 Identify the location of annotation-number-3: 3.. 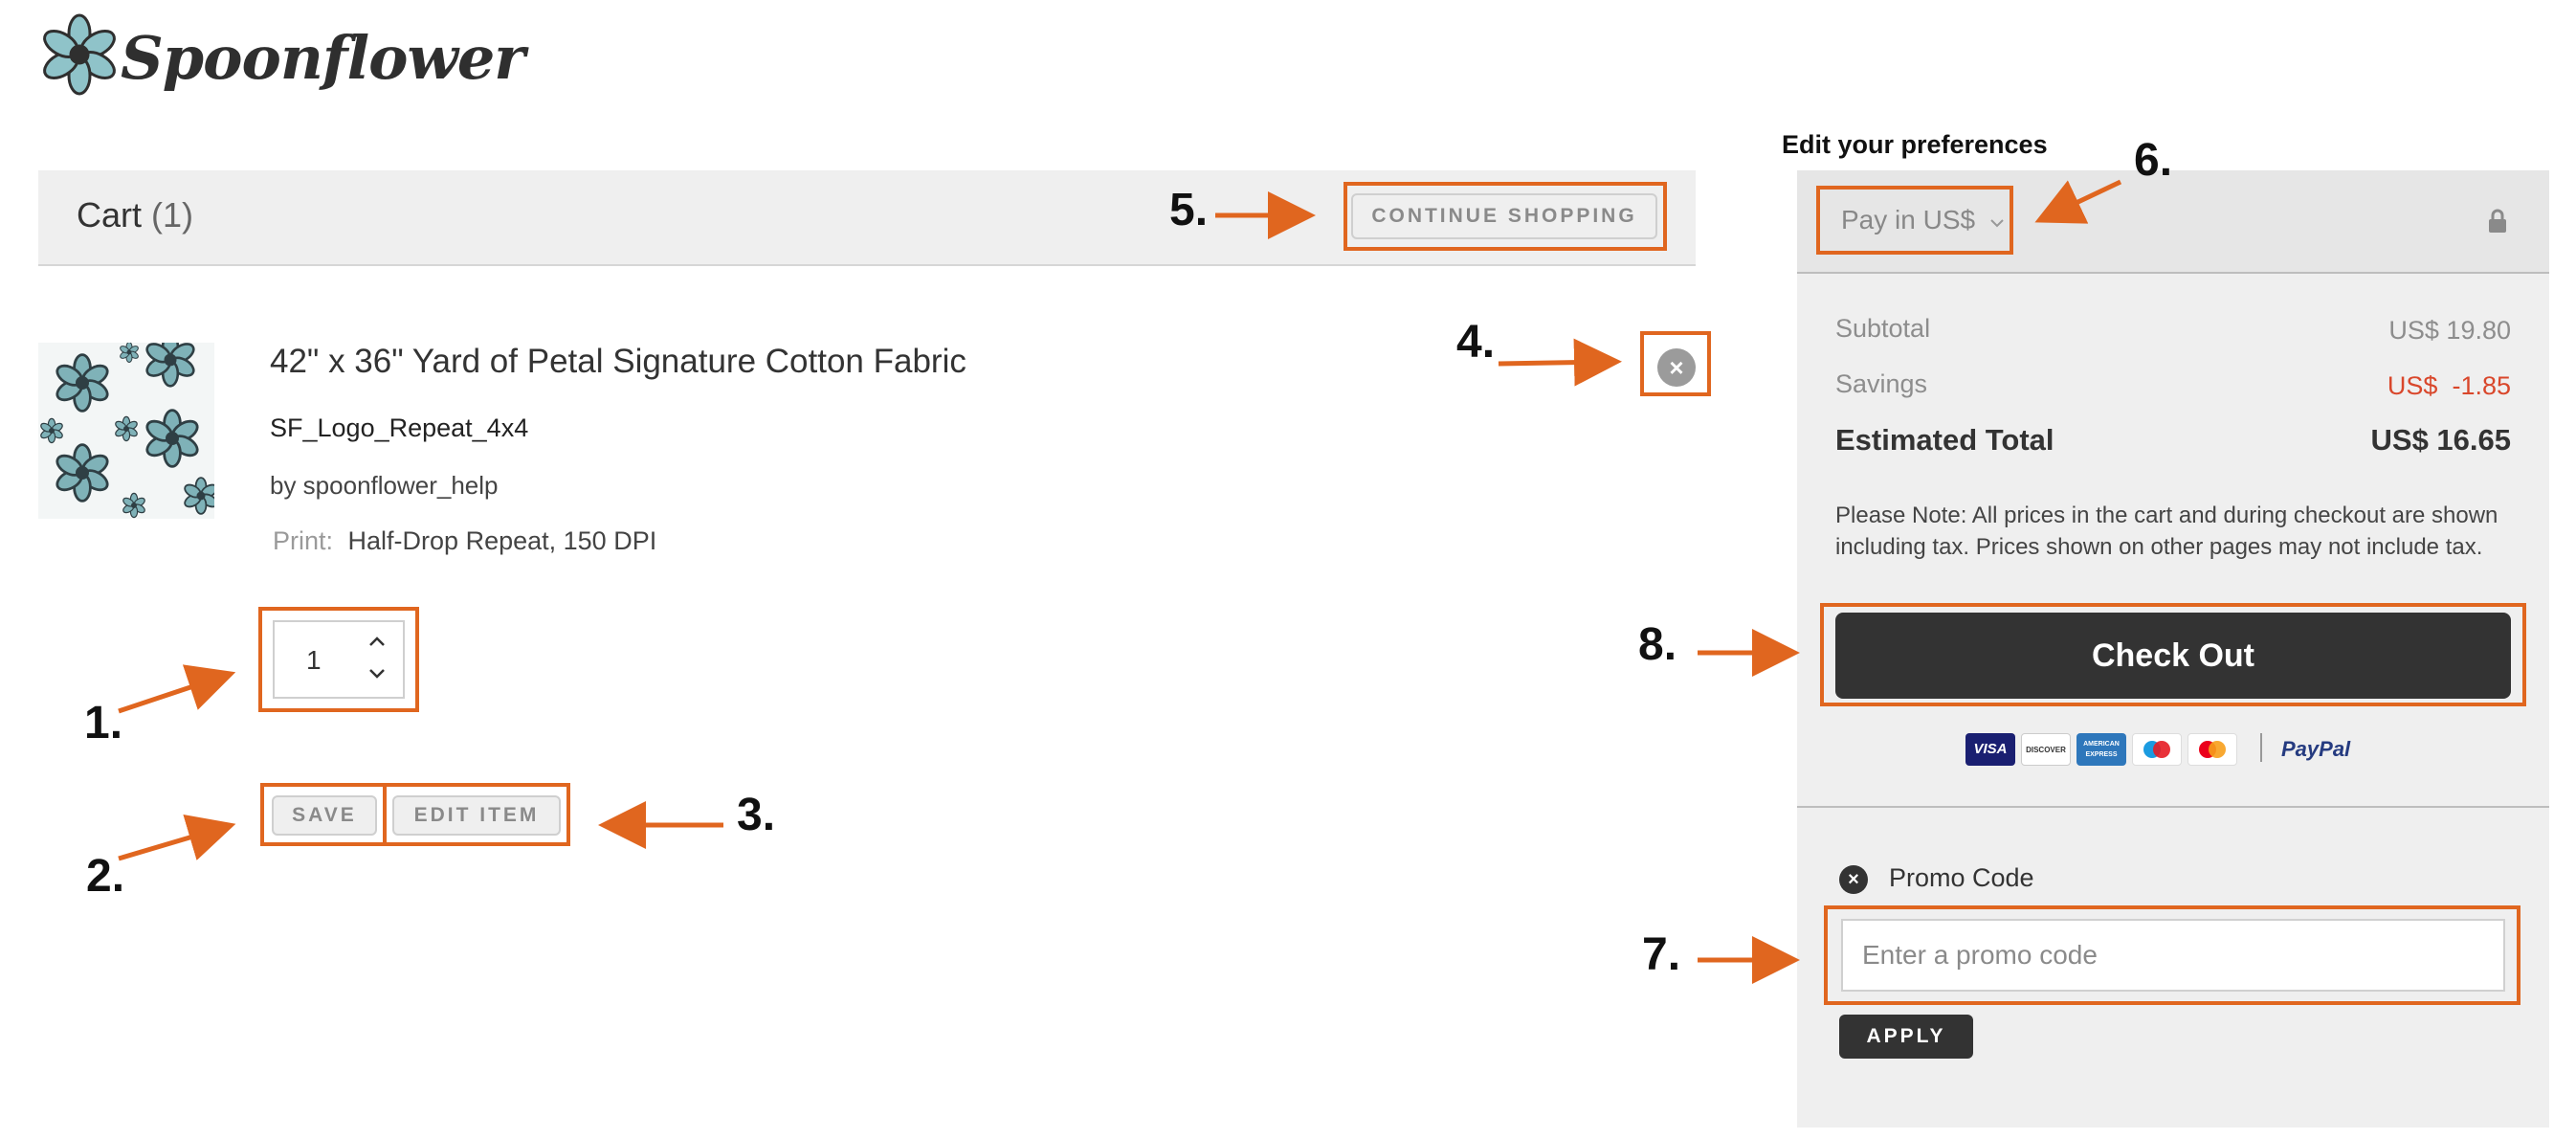
(756, 815).